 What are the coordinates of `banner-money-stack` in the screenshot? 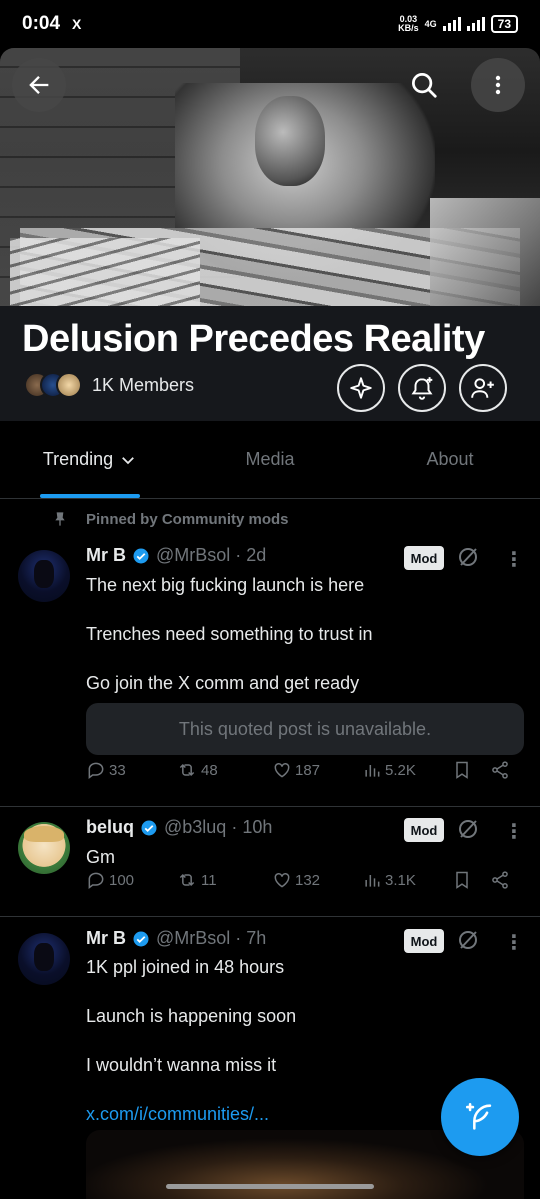 It's located at (105, 272).